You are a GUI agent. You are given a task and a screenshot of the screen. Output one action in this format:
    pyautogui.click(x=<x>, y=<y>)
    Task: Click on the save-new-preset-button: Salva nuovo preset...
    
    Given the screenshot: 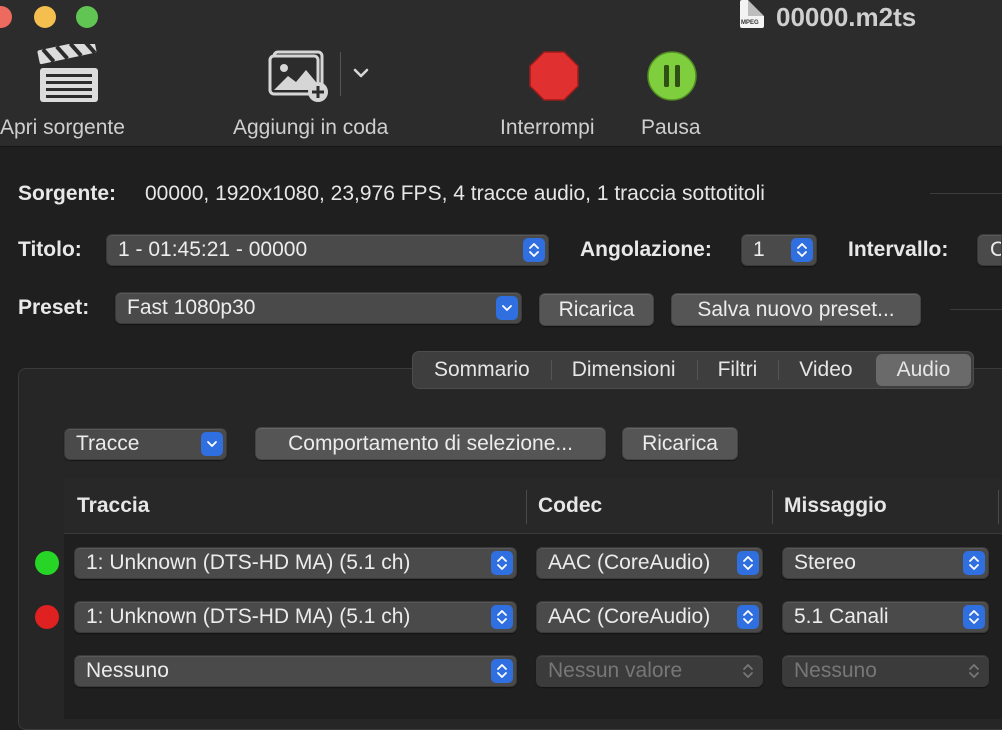 What is the action you would take?
    pyautogui.click(x=796, y=309)
    